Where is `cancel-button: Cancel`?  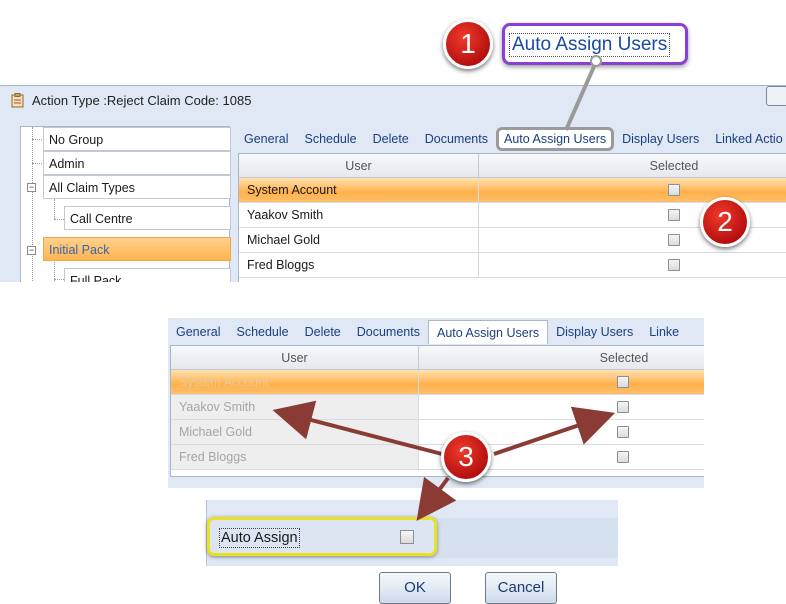 cancel-button: Cancel is located at coordinates (521, 588).